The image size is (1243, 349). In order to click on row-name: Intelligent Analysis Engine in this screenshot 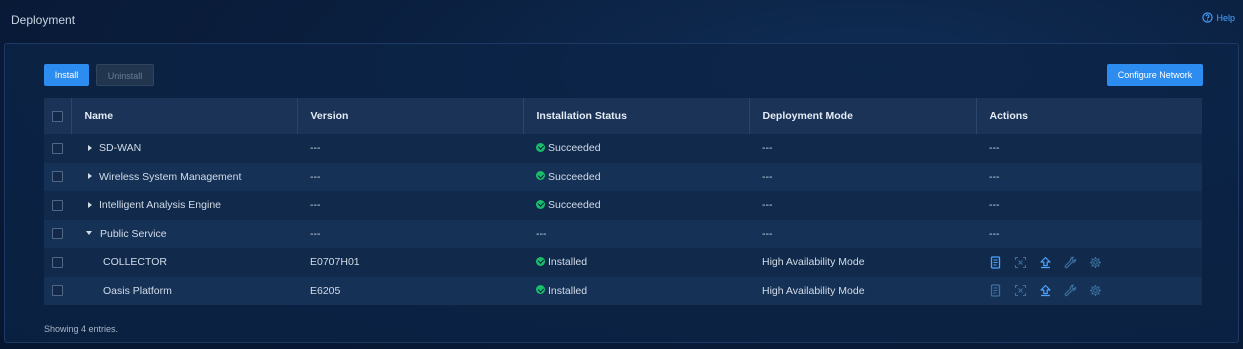, I will do `click(160, 205)`.